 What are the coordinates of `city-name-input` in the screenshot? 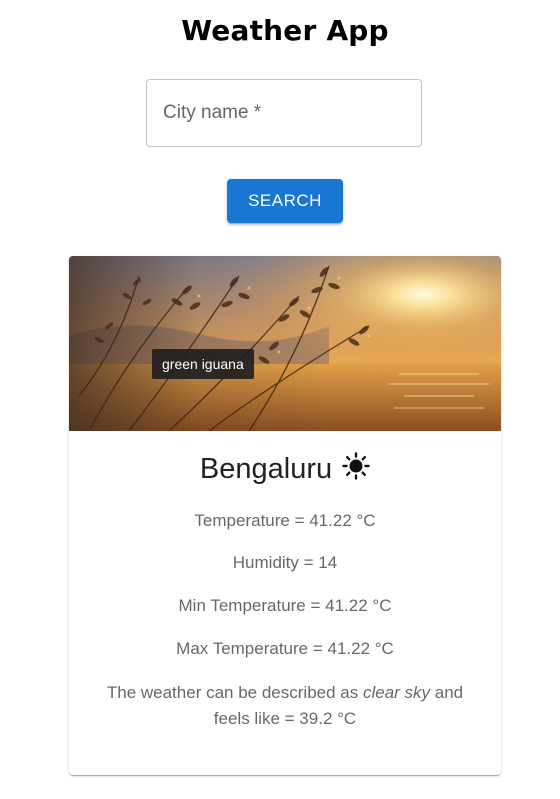 It's located at (284, 113).